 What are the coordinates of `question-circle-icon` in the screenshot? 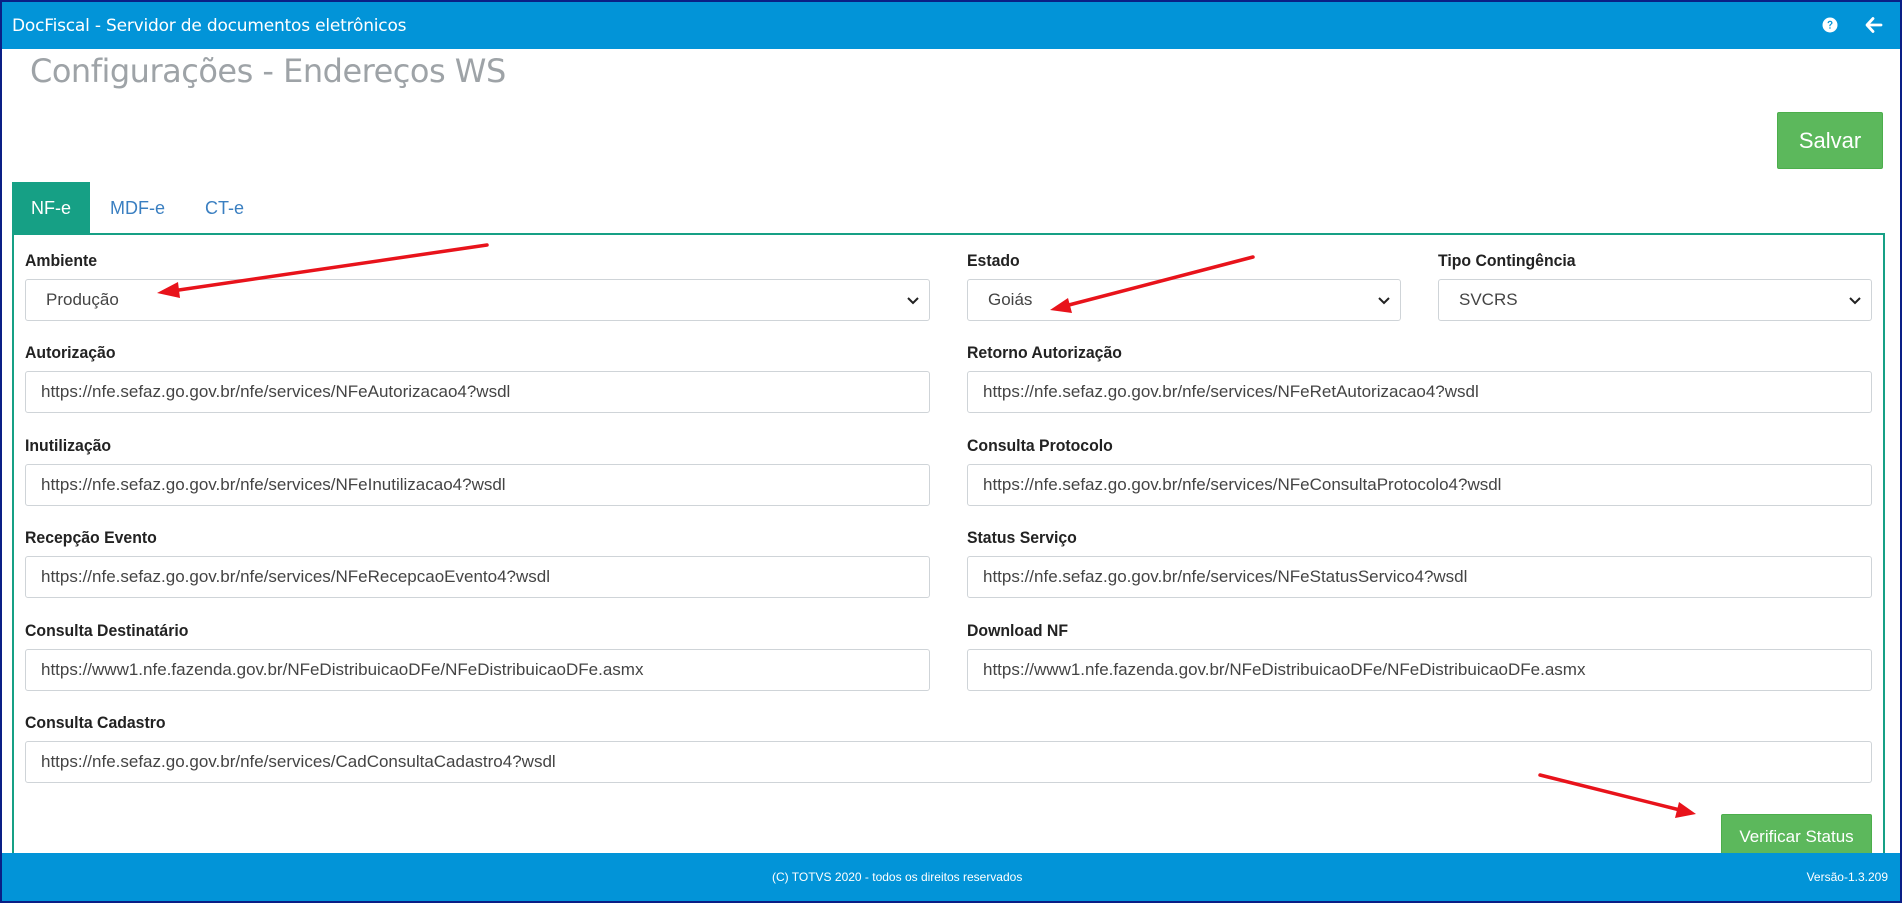 It's located at (1830, 25).